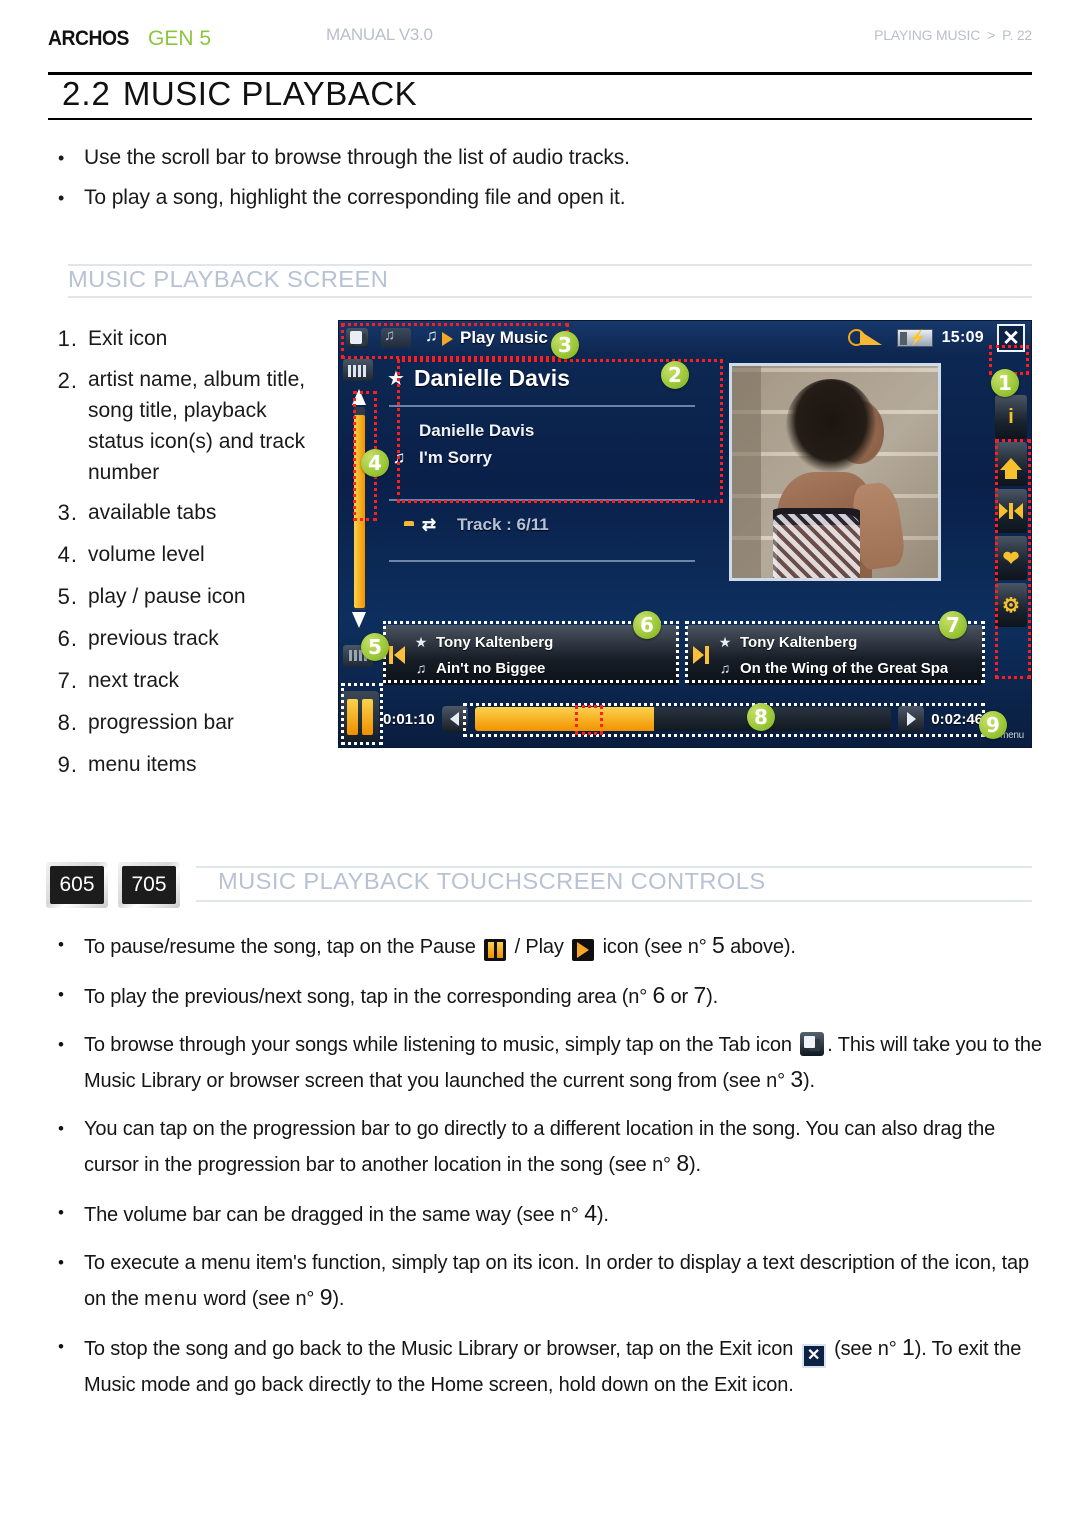 Image resolution: width=1080 pixels, height=1527 pixels. What do you see at coordinates (67, 338) in the screenshot?
I see `legend-number: 1.` at bounding box center [67, 338].